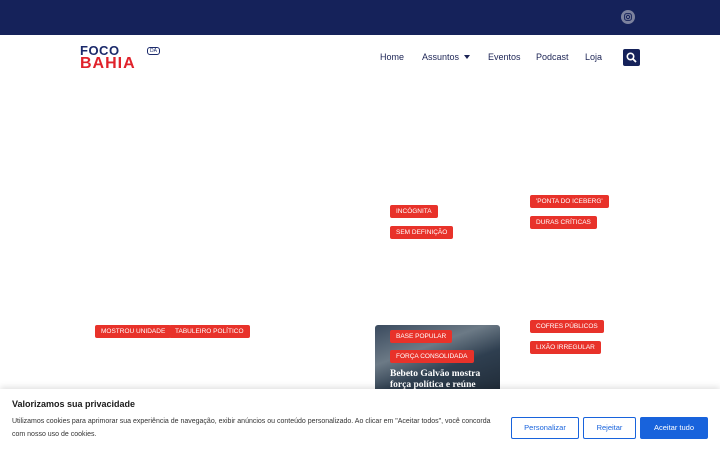 The width and height of the screenshot is (720, 450). Describe the element at coordinates (593, 57) in the screenshot. I see `nav-loja: Loja` at that location.